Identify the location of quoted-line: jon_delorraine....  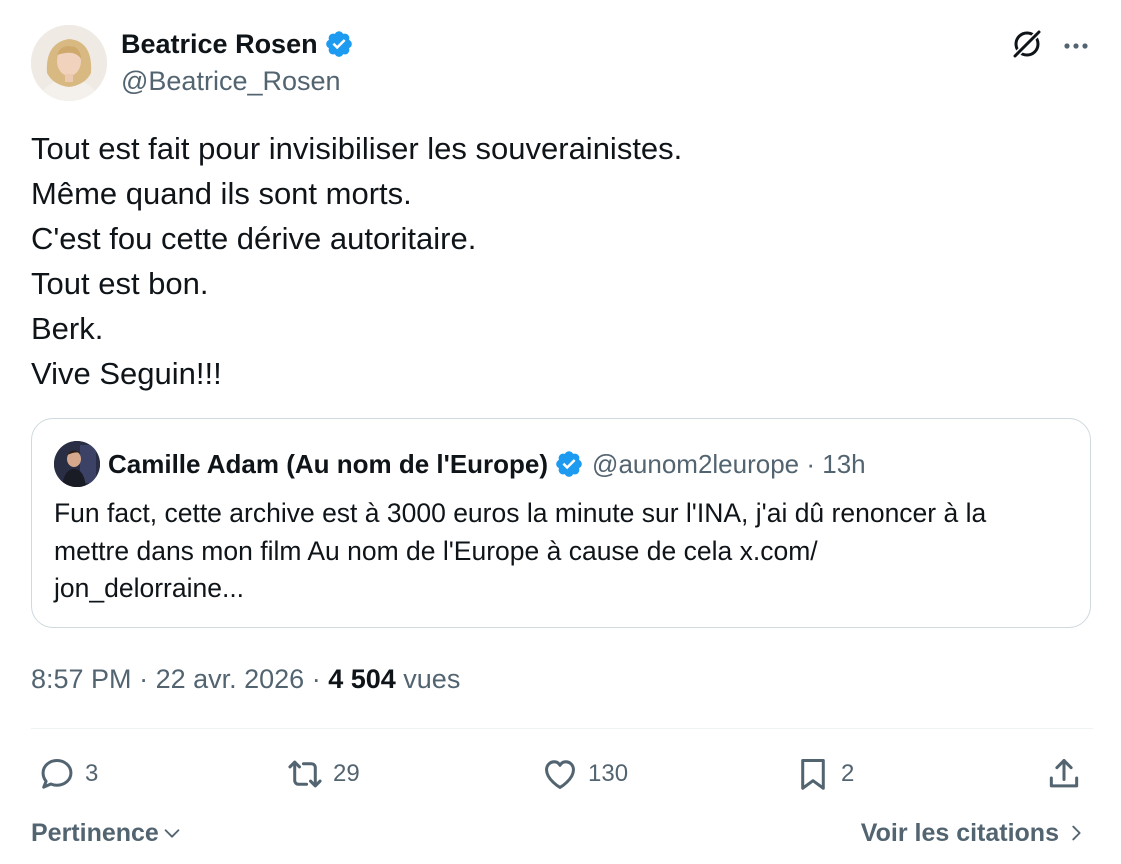
(149, 588).